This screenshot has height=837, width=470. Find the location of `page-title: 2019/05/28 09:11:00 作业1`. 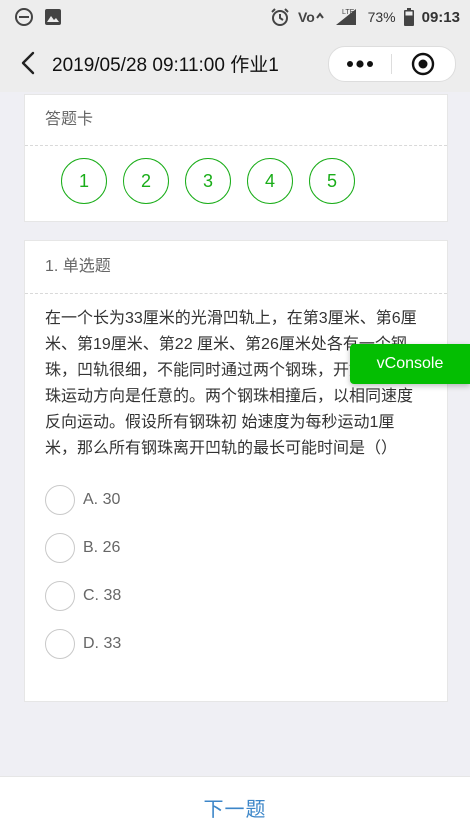

page-title: 2019/05/28 09:11:00 作业1 is located at coordinates (165, 65).